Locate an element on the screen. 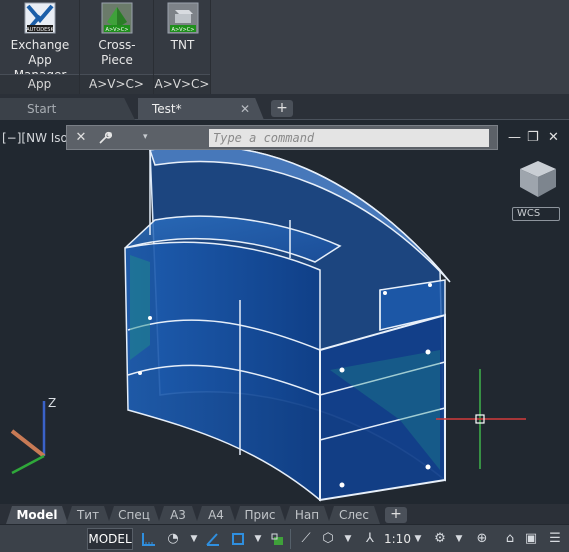 The width and height of the screenshot is (569, 552). lineweight-icon is located at coordinates (278, 539).